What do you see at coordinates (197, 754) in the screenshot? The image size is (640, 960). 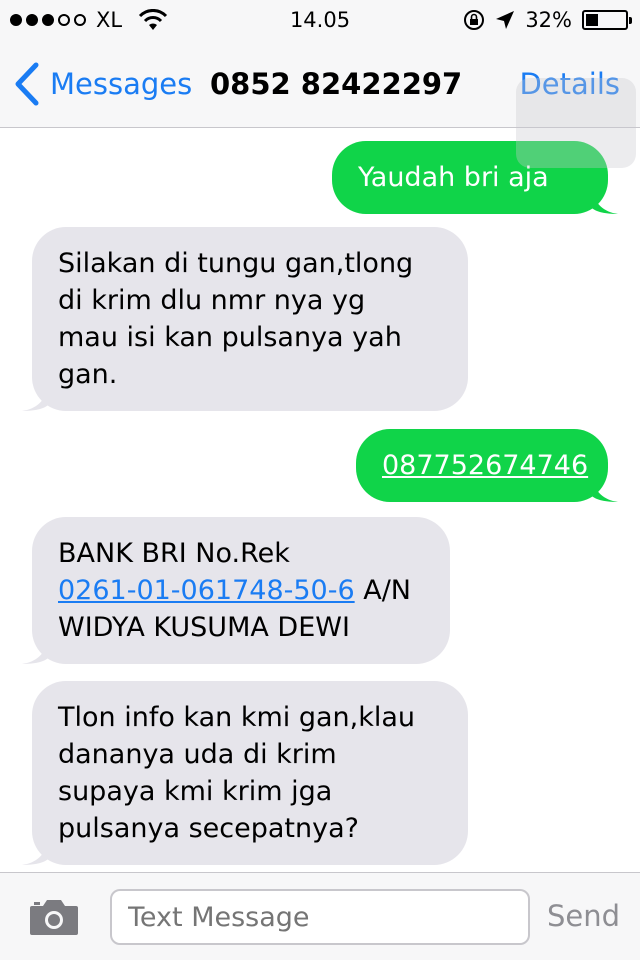 I see `message-line: dananya uda di krim` at bounding box center [197, 754].